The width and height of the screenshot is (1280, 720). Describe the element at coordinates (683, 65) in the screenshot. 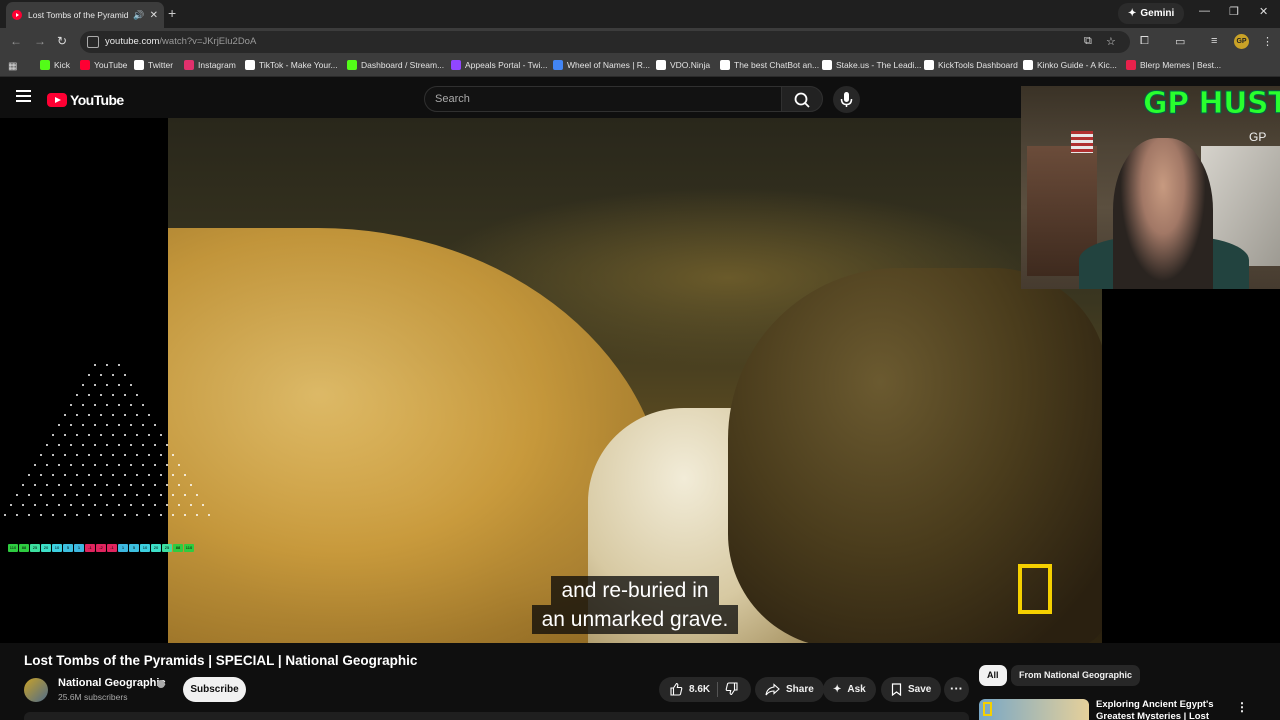

I see `bookmark-item: VDO.Ninja` at that location.